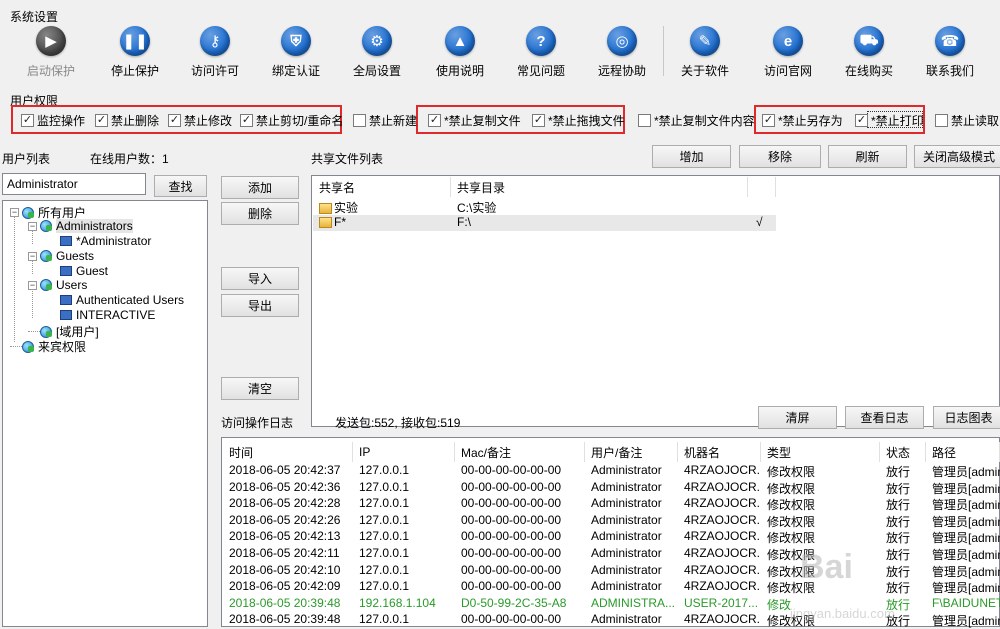  Describe the element at coordinates (404, 452) in the screenshot. I see `log-col-header: IP` at that location.